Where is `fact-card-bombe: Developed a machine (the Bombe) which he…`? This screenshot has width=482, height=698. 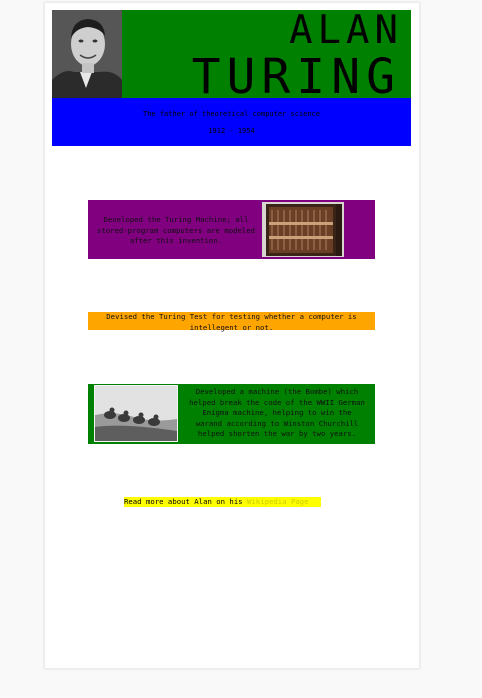
fact-card-bombe: Developed a machine (the Bombe) which he… is located at coordinates (231, 414).